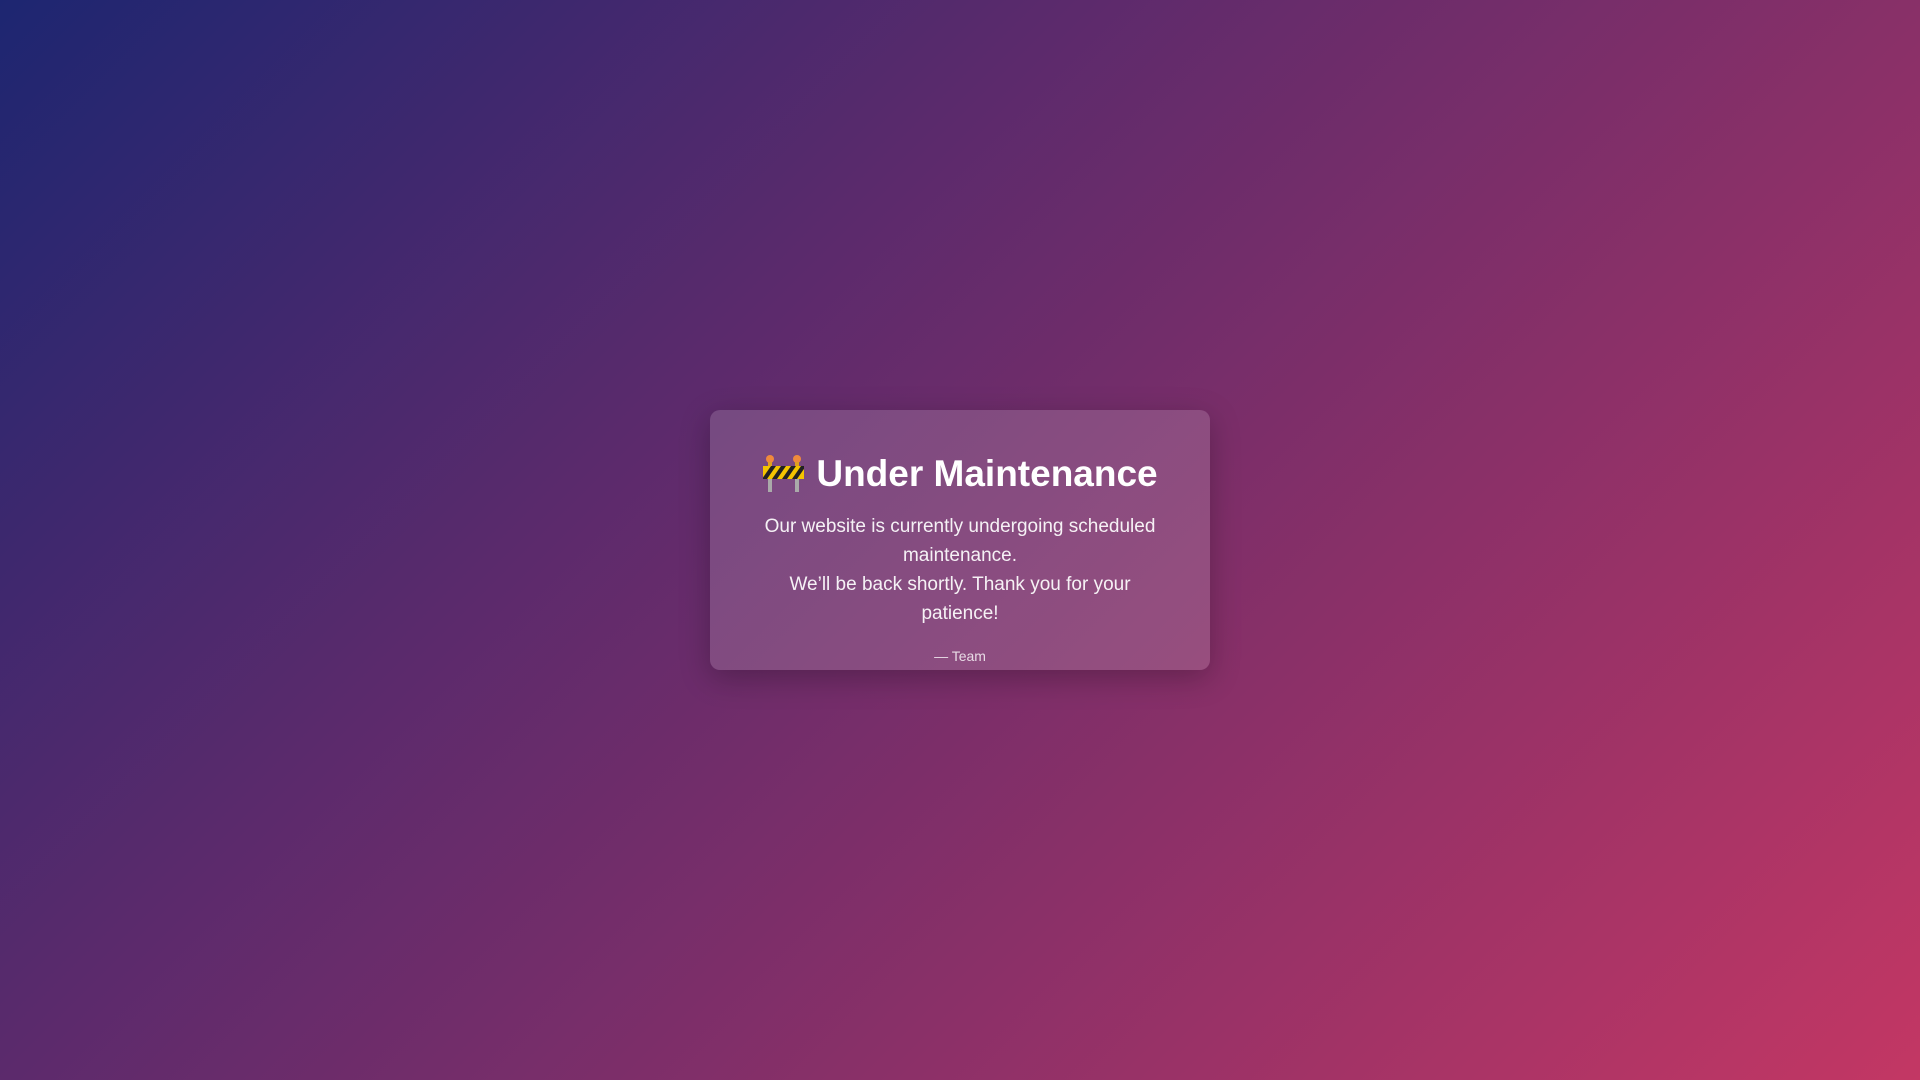 This screenshot has width=1920, height=1080. I want to click on title-text: Under Maintenance, so click(987, 473).